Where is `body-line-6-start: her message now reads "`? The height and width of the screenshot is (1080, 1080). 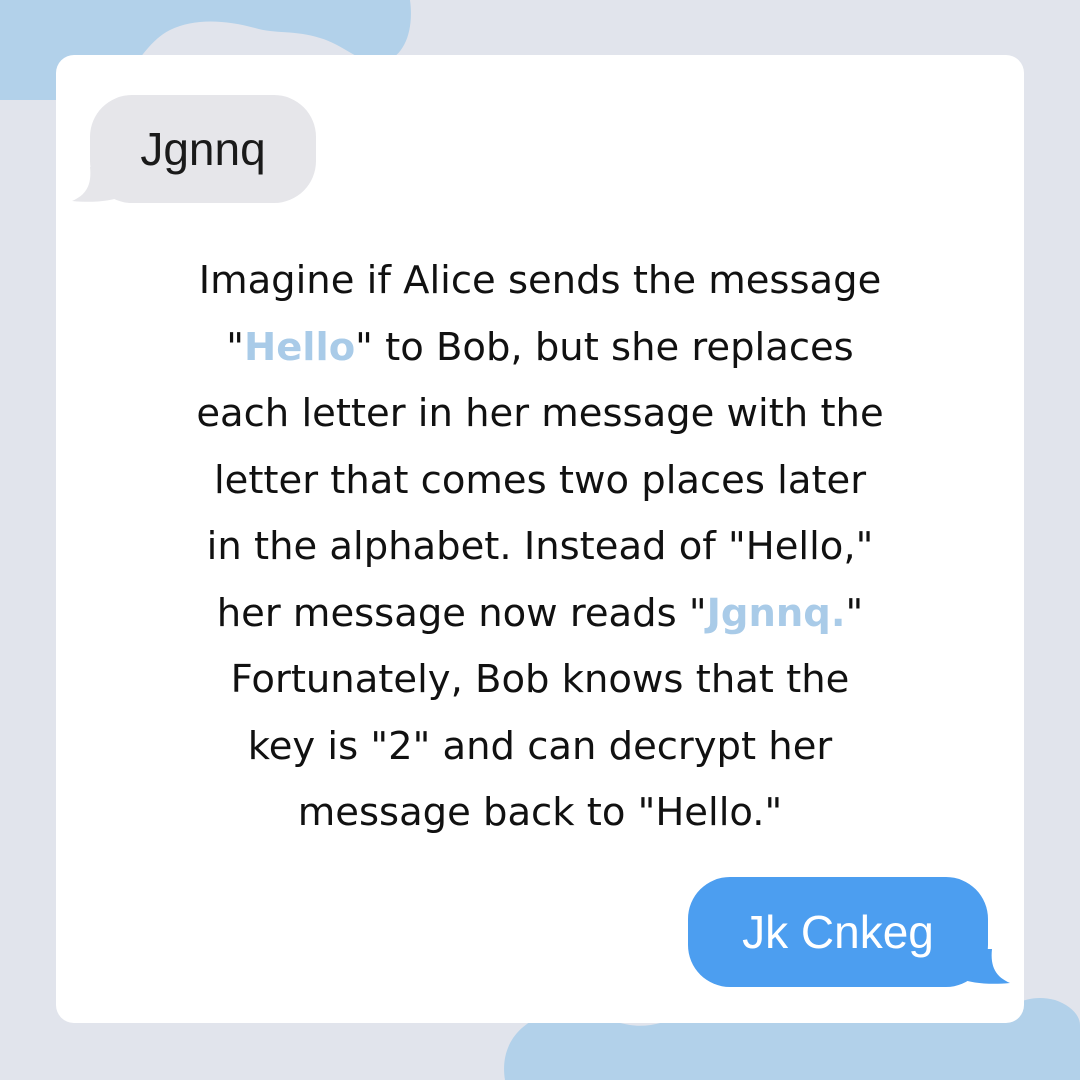
body-line-6-start: her message now reads " is located at coordinates (461, 613).